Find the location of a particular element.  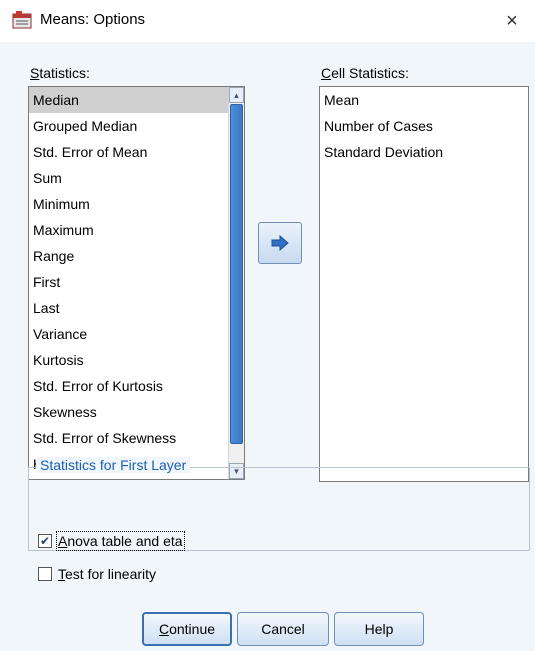

help-button: Help is located at coordinates (379, 629).